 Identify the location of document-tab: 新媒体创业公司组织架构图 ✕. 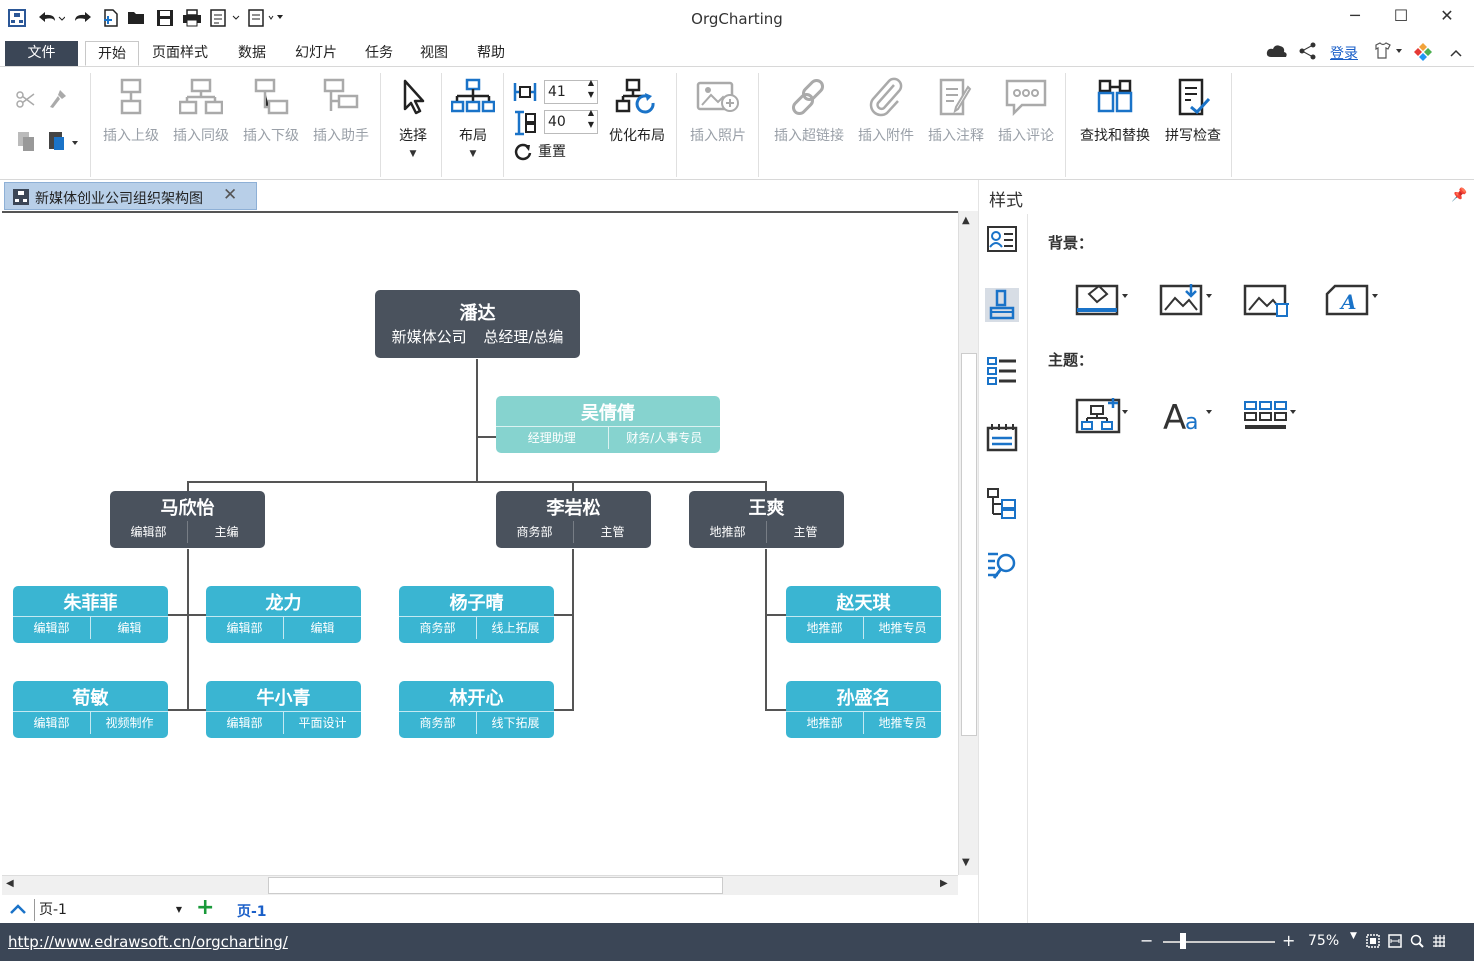
(130, 196).